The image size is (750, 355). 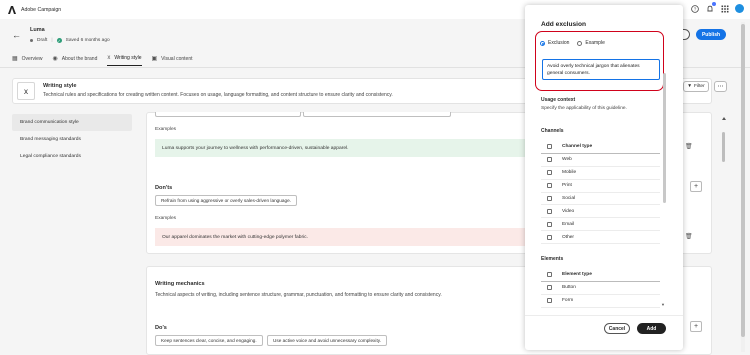 I want to click on elements-table: Element type Button Form, so click(x=600, y=288).